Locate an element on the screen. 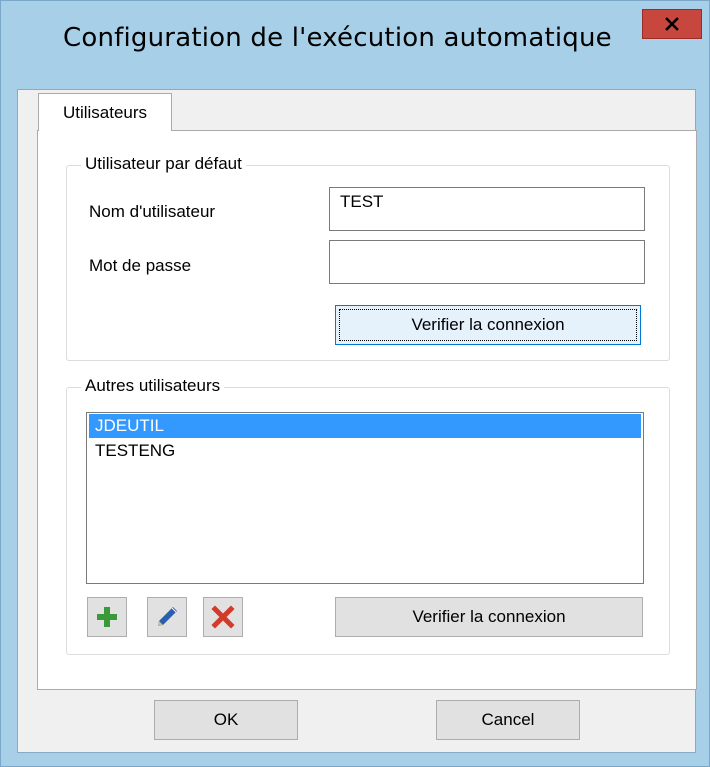 The image size is (710, 767). ok-label: OK is located at coordinates (226, 719).